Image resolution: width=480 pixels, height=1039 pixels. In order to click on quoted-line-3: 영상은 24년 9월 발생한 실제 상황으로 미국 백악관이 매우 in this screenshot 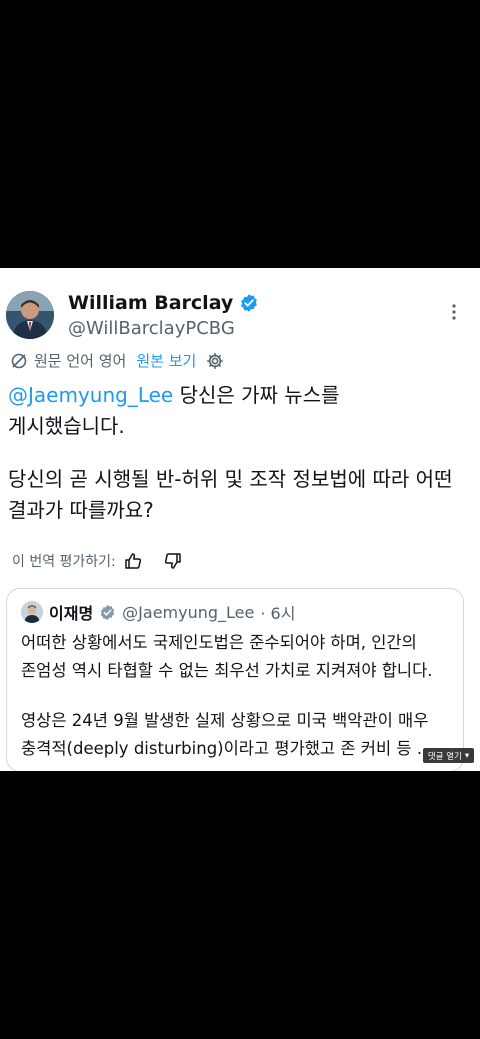, I will do `click(225, 720)`.